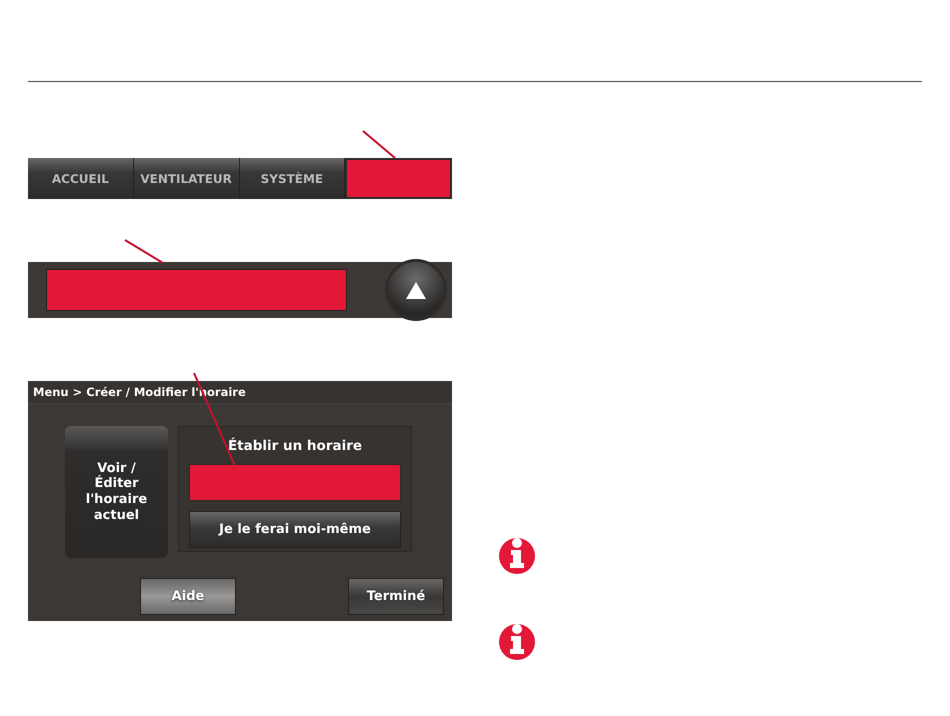 The image size is (950, 716). Describe the element at coordinates (116, 492) in the screenshot. I see `view-schedule-button: Voir / Éditer l'horaire actuel` at that location.